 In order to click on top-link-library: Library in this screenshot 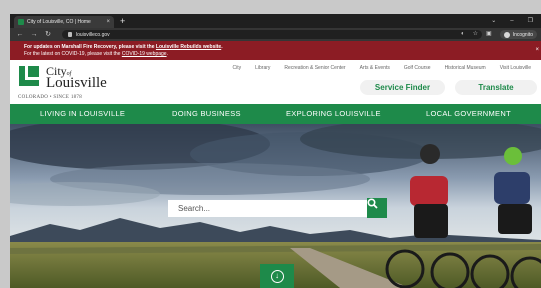, I will do `click(262, 68)`.